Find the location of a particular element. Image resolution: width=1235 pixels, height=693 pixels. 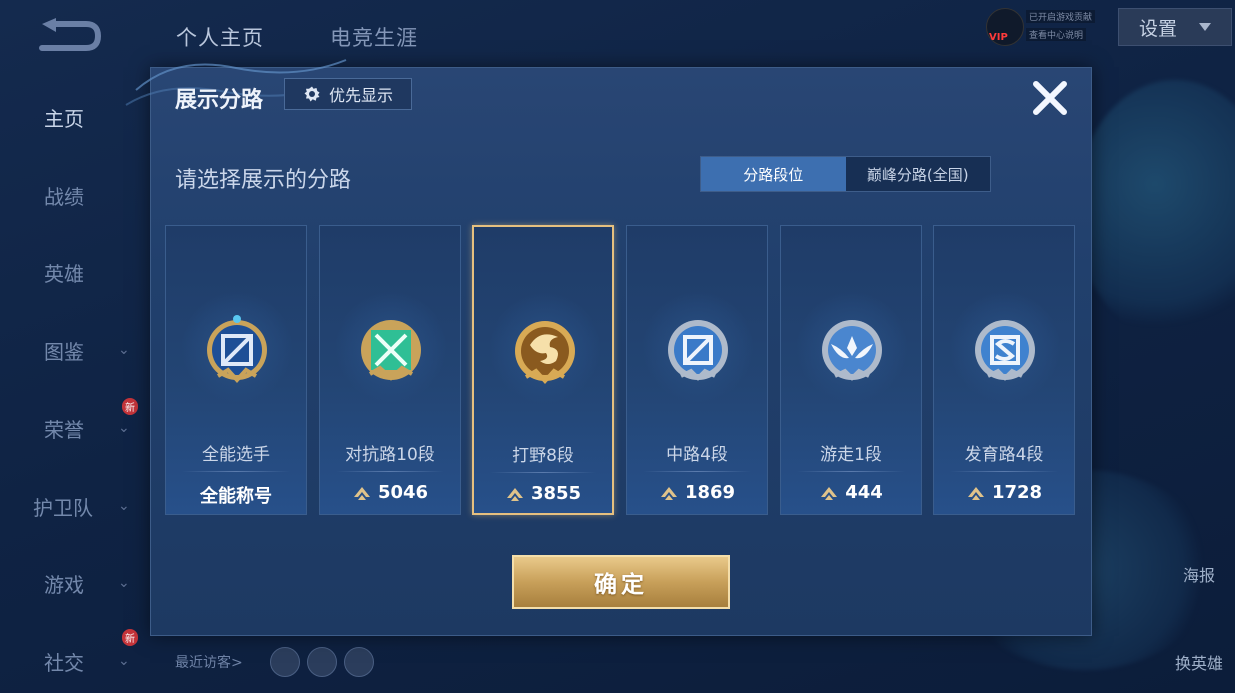

lane-value-row: 1728 is located at coordinates (1004, 492).